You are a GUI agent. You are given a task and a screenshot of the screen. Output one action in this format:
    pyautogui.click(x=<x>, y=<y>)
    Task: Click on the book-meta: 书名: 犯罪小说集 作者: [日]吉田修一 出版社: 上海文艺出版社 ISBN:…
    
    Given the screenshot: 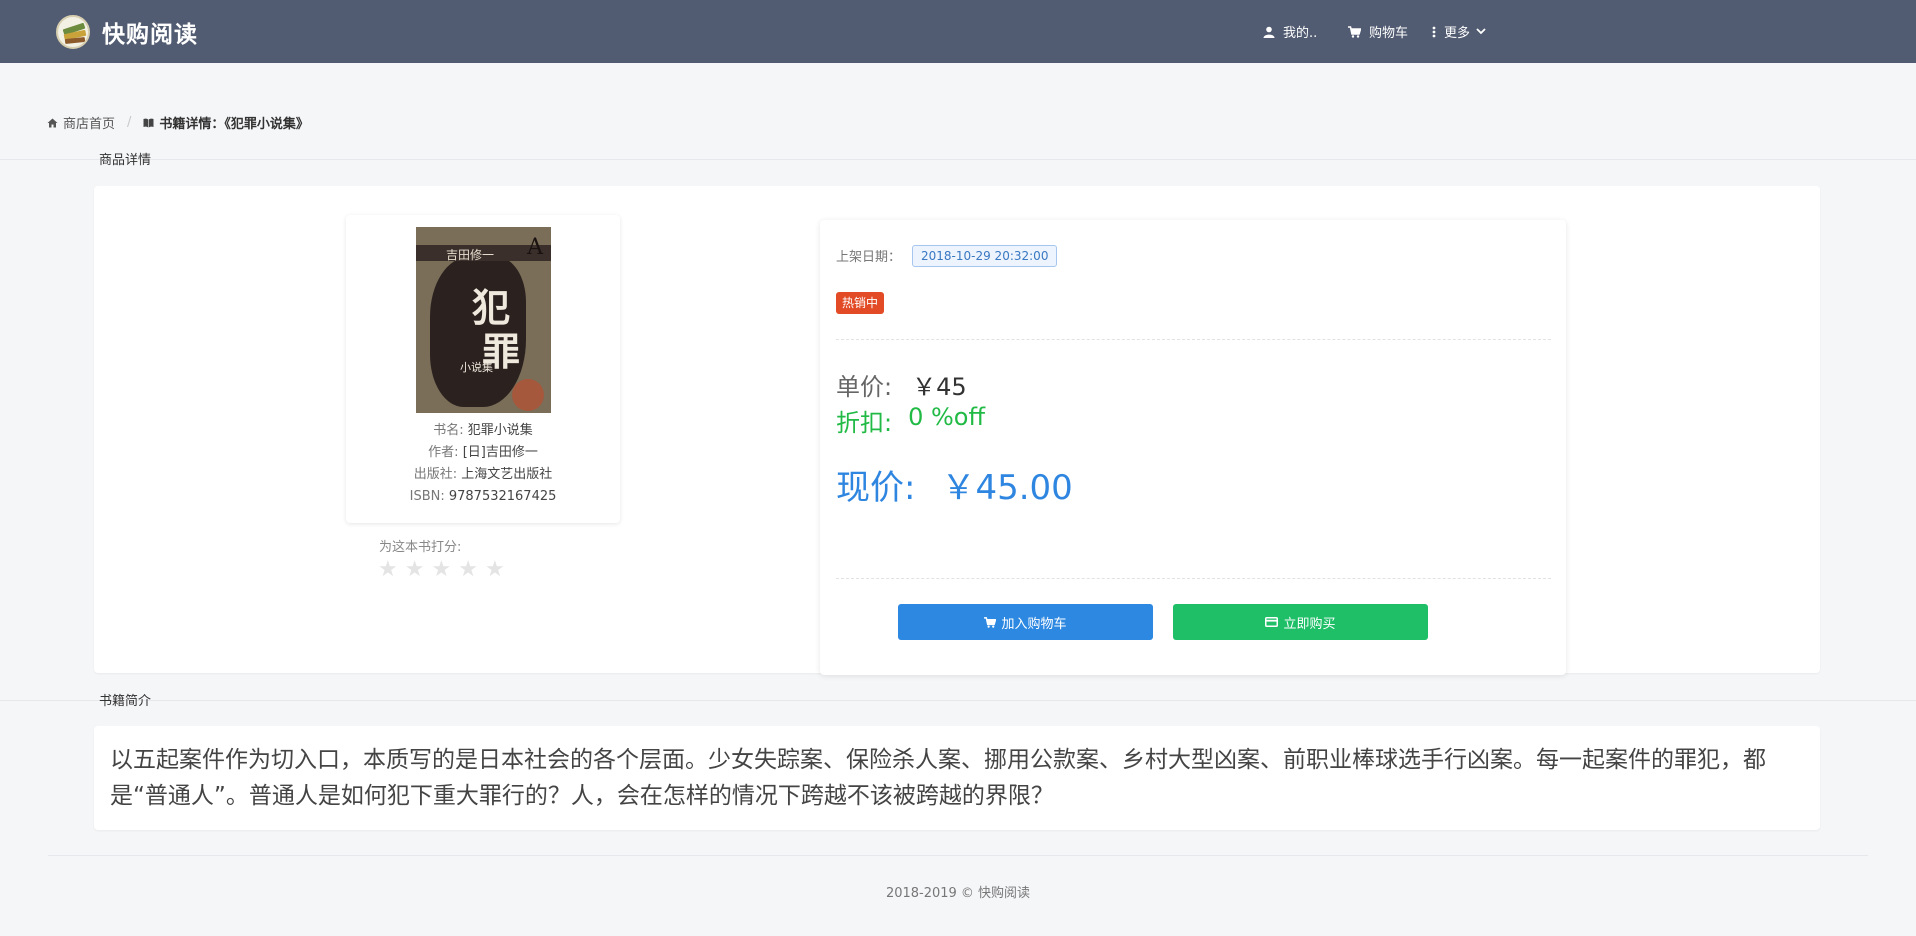 What is the action you would take?
    pyautogui.click(x=483, y=464)
    